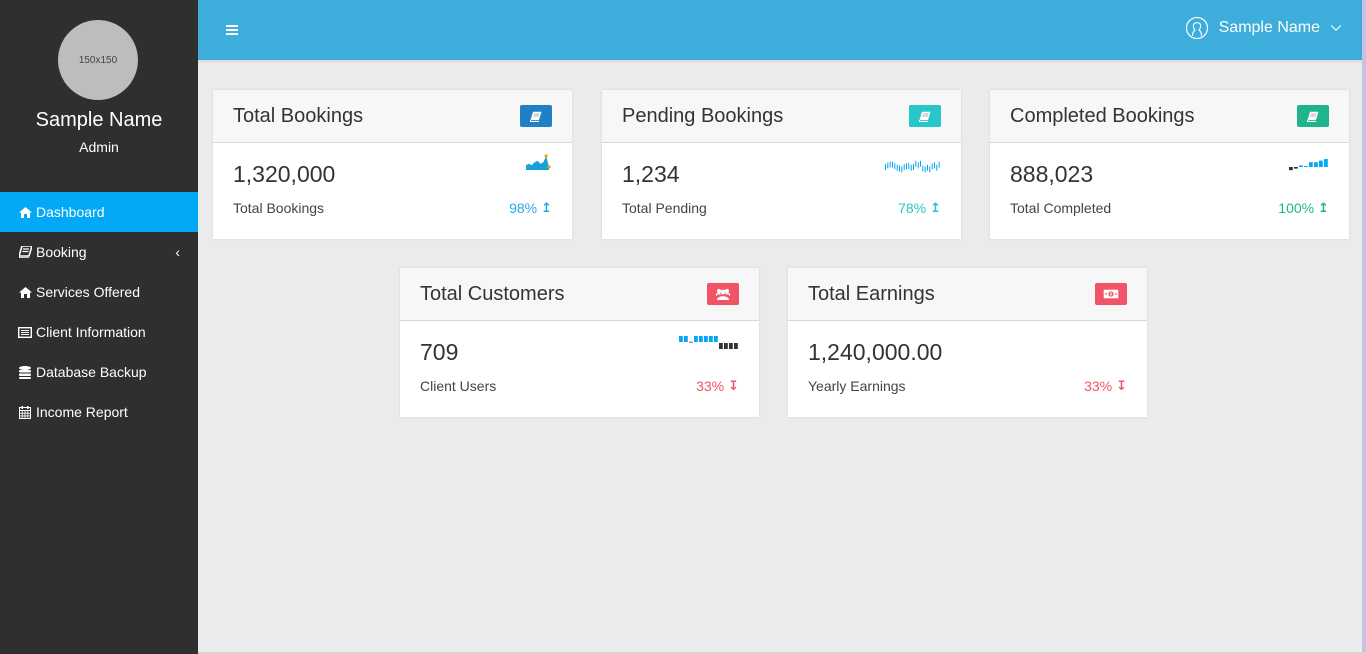  Describe the element at coordinates (857, 386) in the screenshot. I see `card-subtitle: Yearly Earnings` at that location.